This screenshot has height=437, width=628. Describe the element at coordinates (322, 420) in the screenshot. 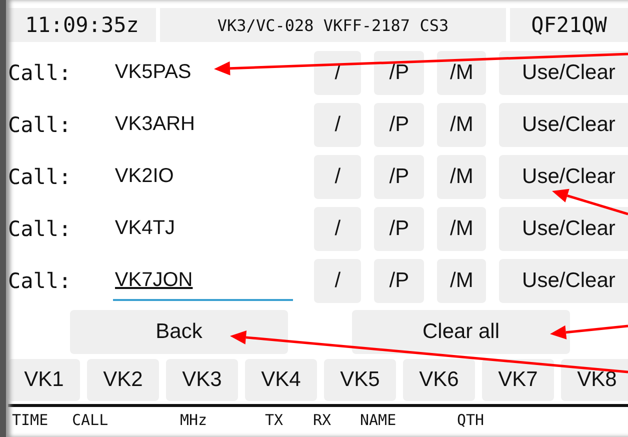

I see `log-column-header: RX` at that location.